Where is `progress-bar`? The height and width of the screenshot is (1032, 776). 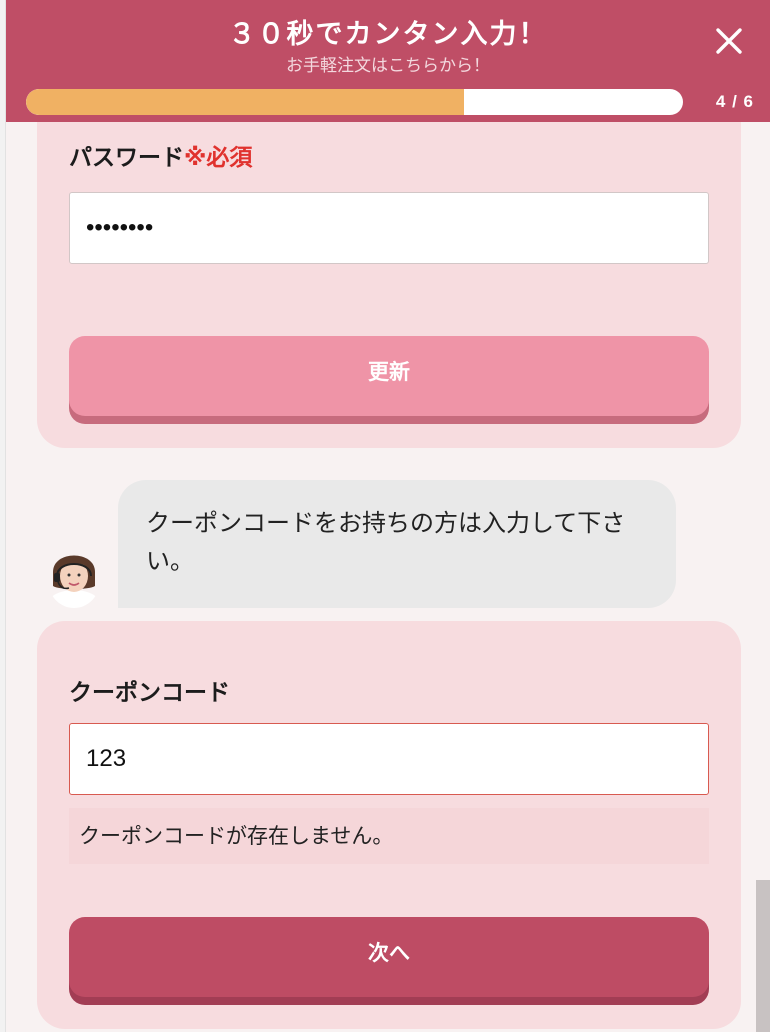 progress-bar is located at coordinates (354, 102).